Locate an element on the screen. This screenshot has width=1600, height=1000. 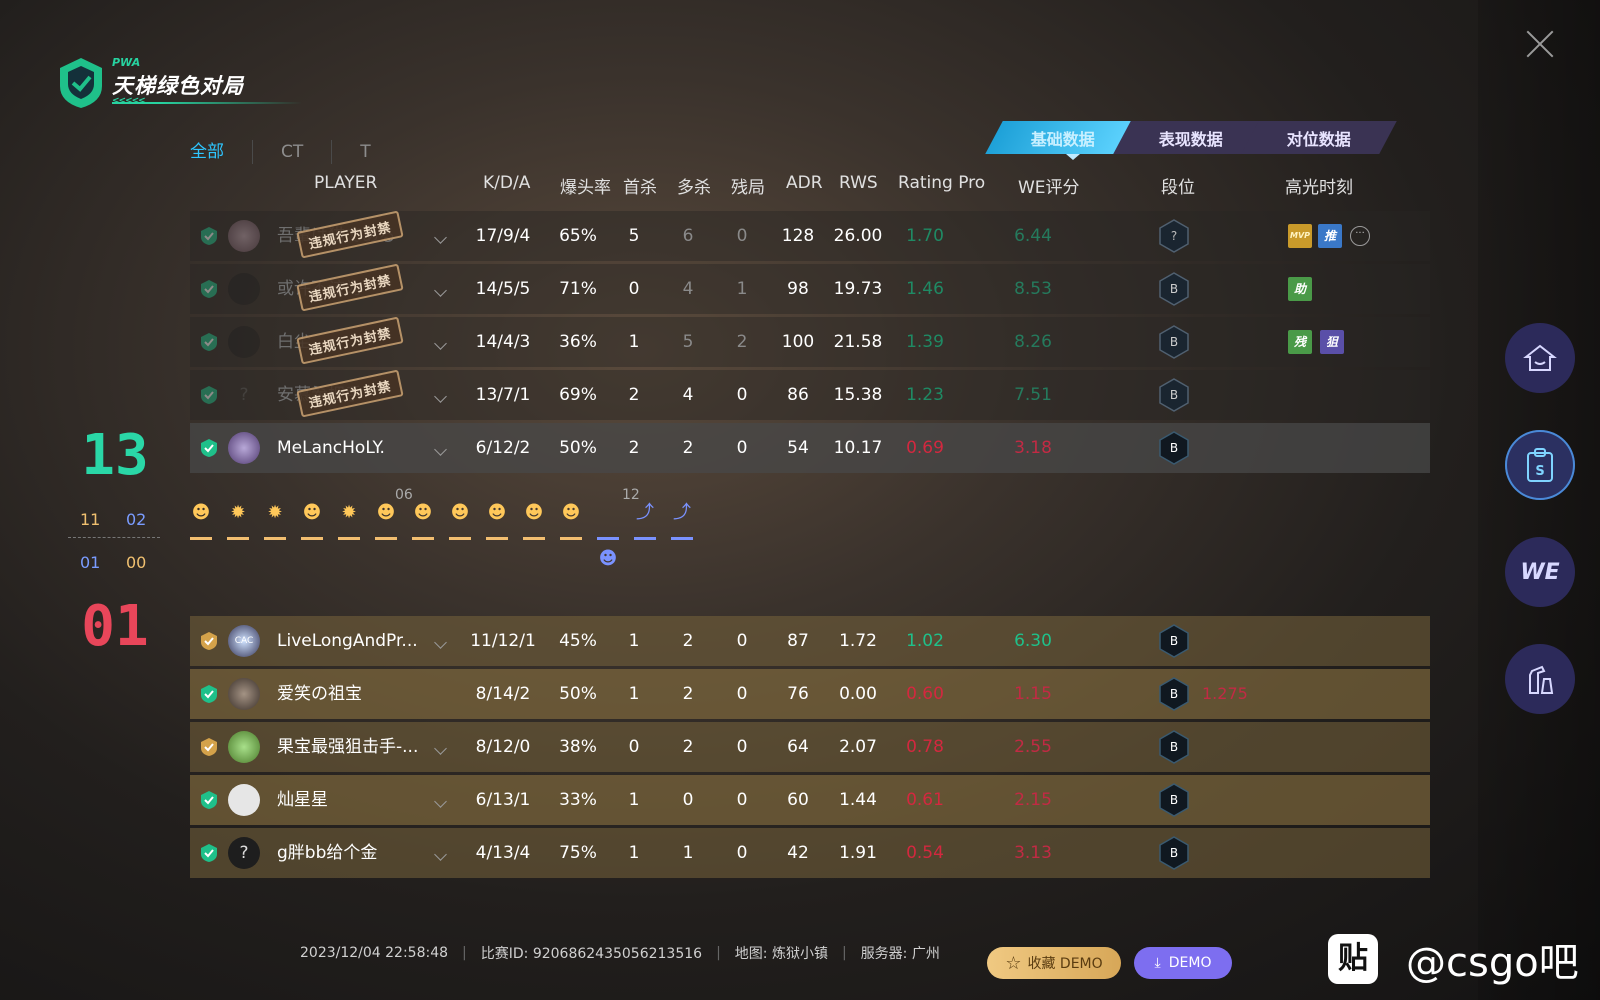
player-name: 灿星星 is located at coordinates (302, 800).